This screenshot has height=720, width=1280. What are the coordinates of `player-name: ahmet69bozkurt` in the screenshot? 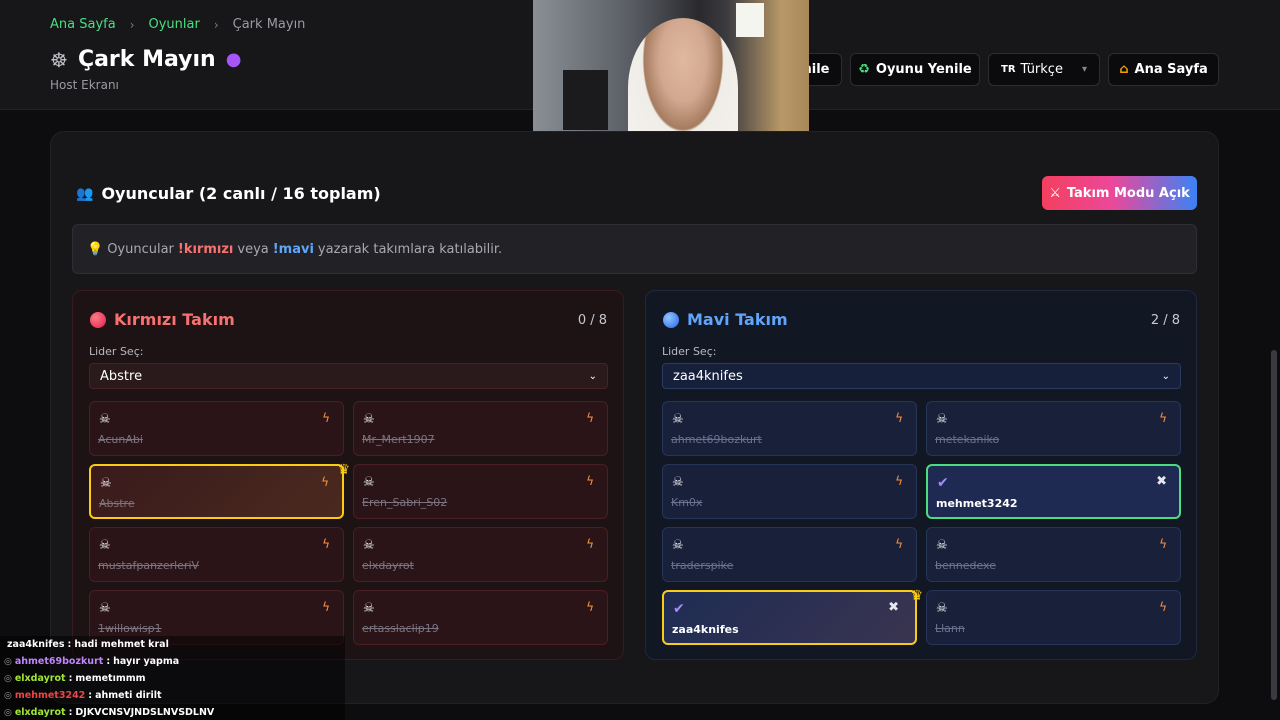 It's located at (716, 439).